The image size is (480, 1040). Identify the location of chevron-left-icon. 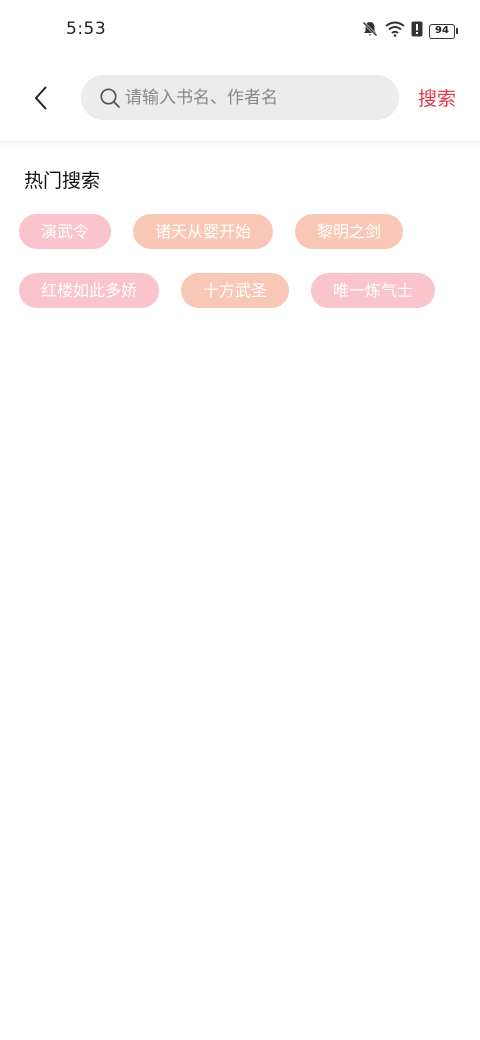
(40, 98).